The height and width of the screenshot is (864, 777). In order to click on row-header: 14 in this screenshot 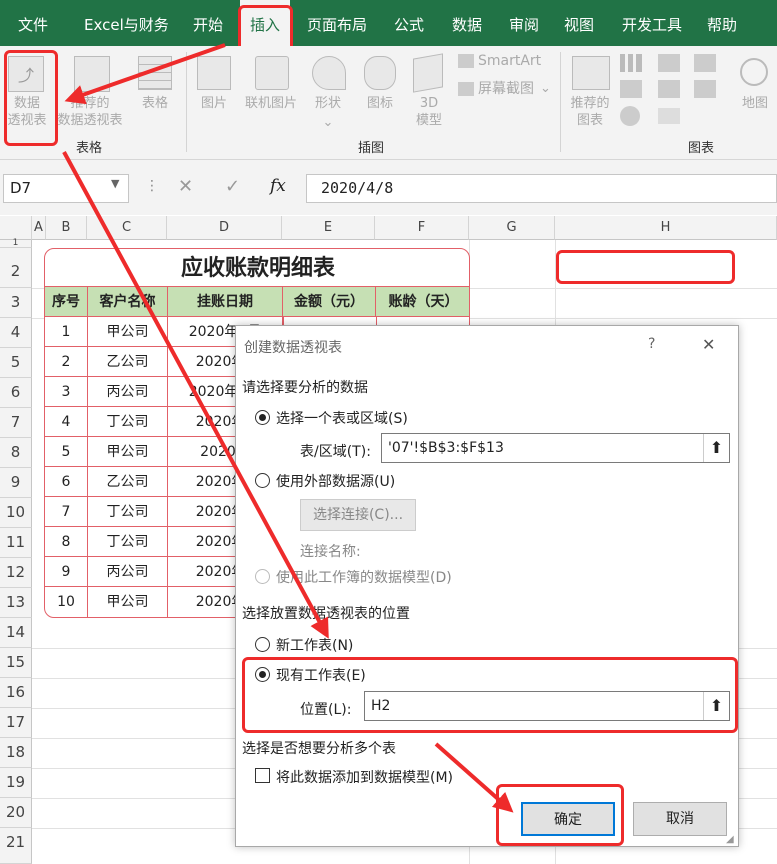, I will do `click(16, 633)`.